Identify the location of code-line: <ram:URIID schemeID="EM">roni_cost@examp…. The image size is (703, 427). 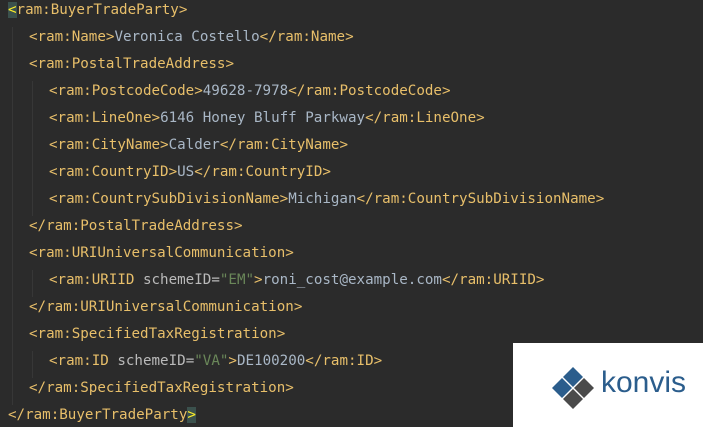
(296, 280).